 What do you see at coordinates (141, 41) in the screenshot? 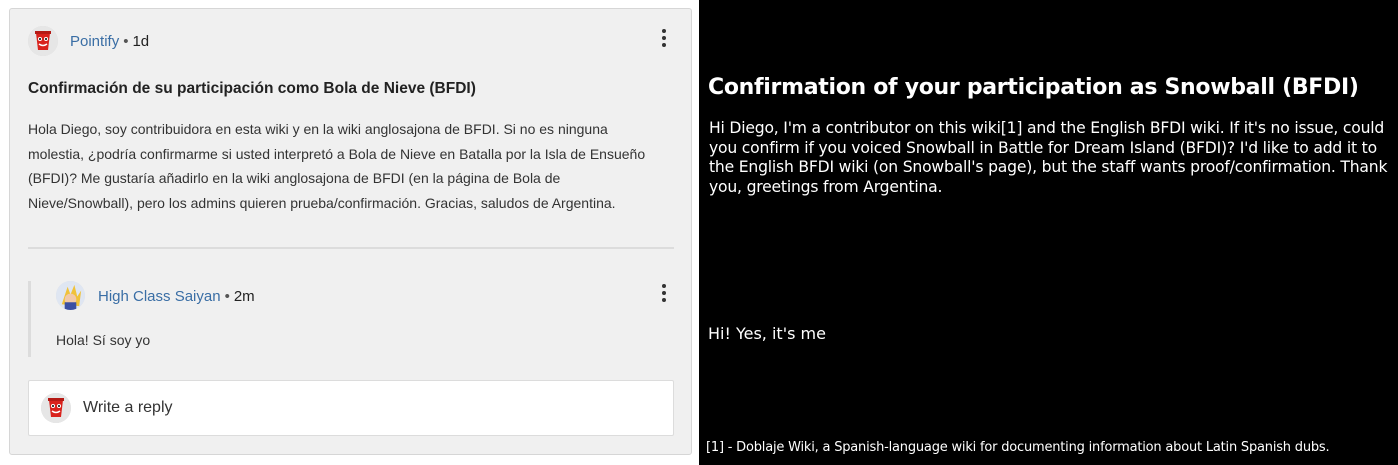
I see `post-age: 1d` at bounding box center [141, 41].